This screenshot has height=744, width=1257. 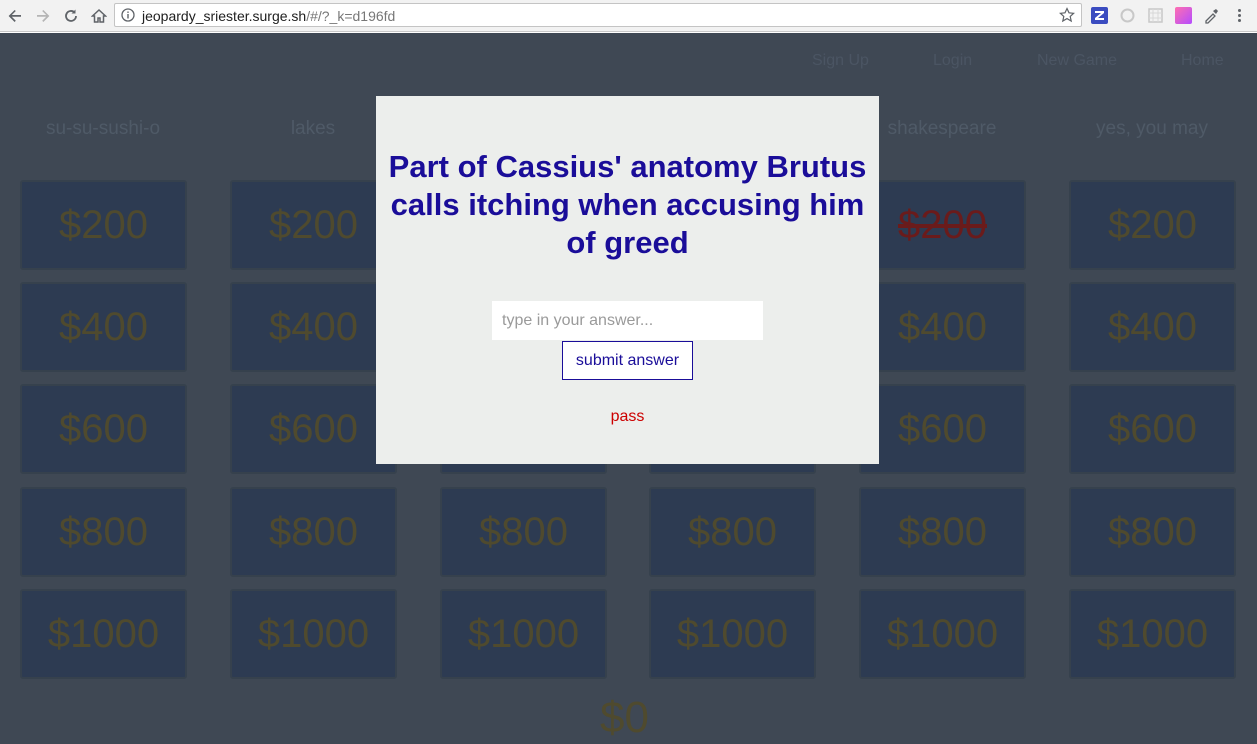 I want to click on pass-link: pass, so click(x=627, y=417).